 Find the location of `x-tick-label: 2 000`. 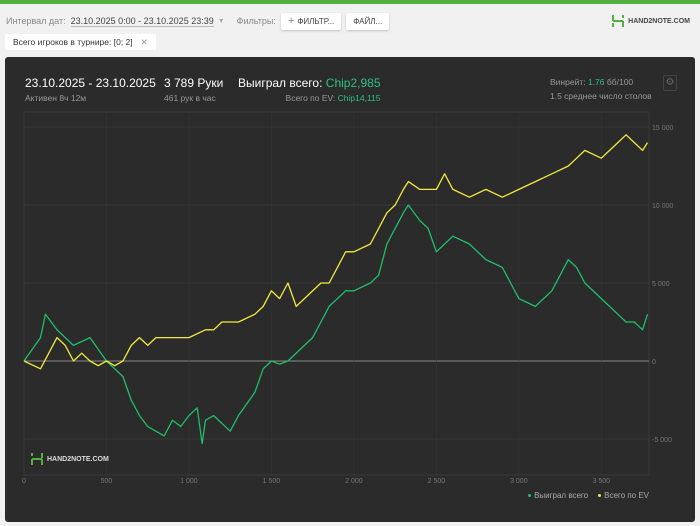

x-tick-label: 2 000 is located at coordinates (354, 481).